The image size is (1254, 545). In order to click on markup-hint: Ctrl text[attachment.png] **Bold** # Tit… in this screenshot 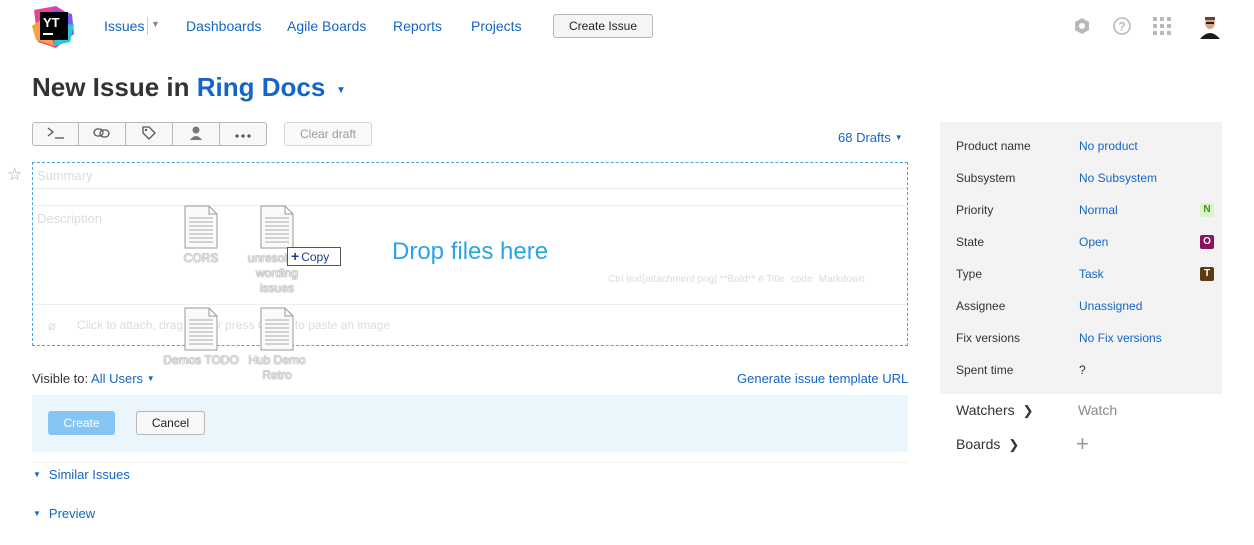, I will do `click(736, 279)`.